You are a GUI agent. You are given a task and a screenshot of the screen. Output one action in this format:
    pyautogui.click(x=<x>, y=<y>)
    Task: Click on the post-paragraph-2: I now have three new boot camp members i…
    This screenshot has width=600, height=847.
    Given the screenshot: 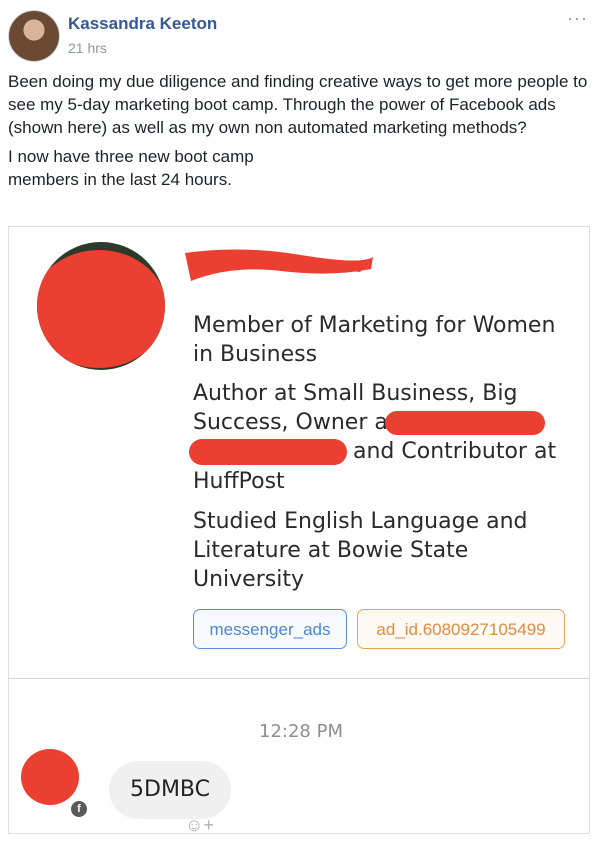 What is the action you would take?
    pyautogui.click(x=131, y=168)
    